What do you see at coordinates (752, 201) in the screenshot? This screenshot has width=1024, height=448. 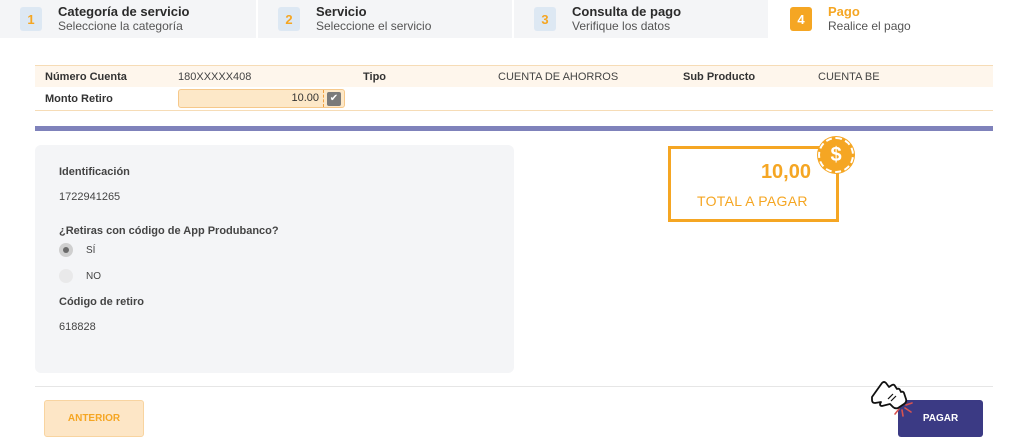 I see `total-label: TOTAL A PAGAR` at bounding box center [752, 201].